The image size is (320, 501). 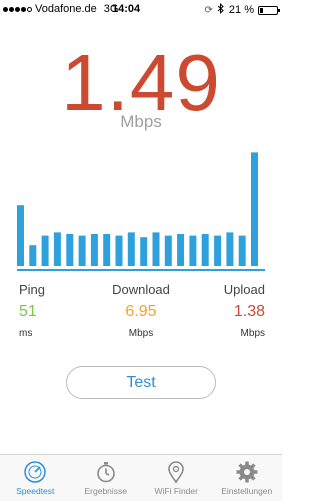 I want to click on upload-unit: Mbps, so click(x=252, y=333).